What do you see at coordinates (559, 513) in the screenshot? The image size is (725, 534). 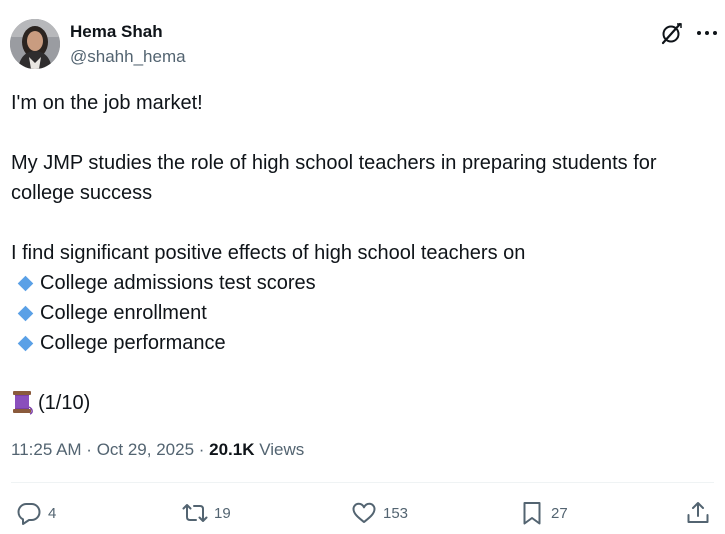 I see `bookmark-count: 27` at bounding box center [559, 513].